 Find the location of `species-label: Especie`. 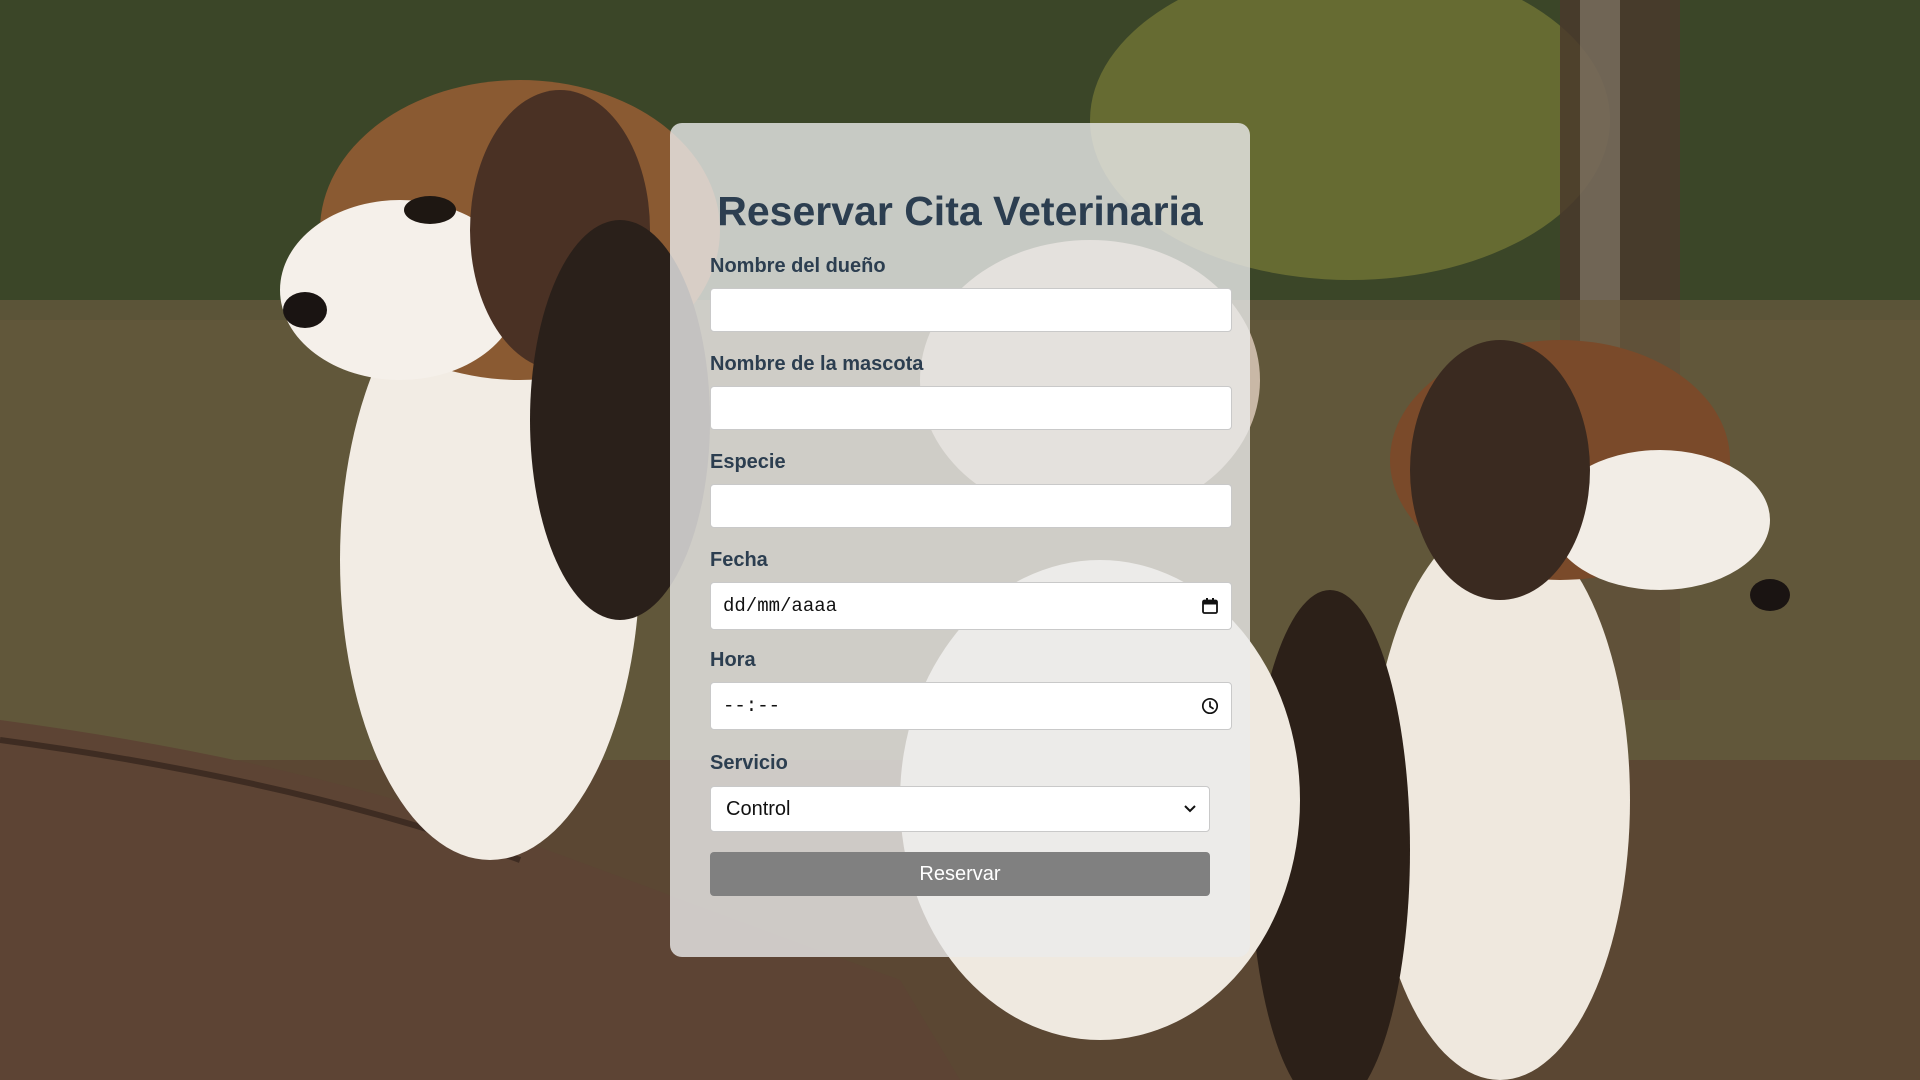

species-label: Especie is located at coordinates (748, 462).